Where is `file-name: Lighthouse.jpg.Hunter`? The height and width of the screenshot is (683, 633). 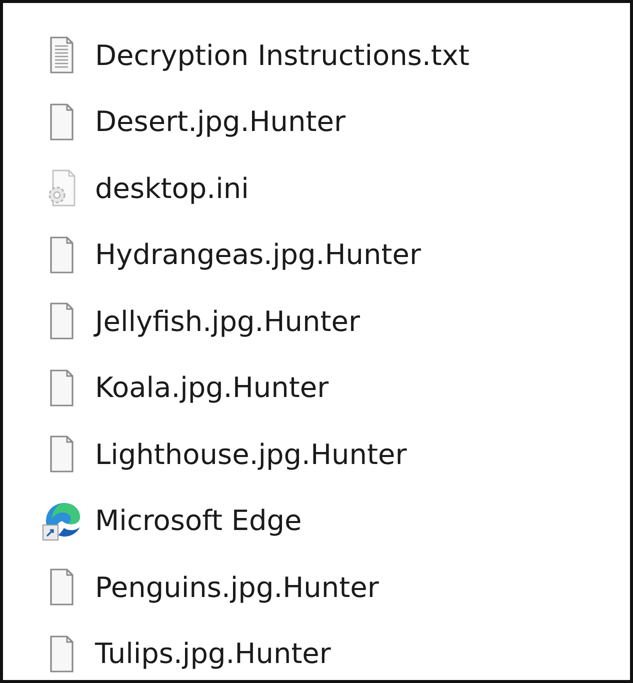 file-name: Lighthouse.jpg.Hunter is located at coordinates (251, 454).